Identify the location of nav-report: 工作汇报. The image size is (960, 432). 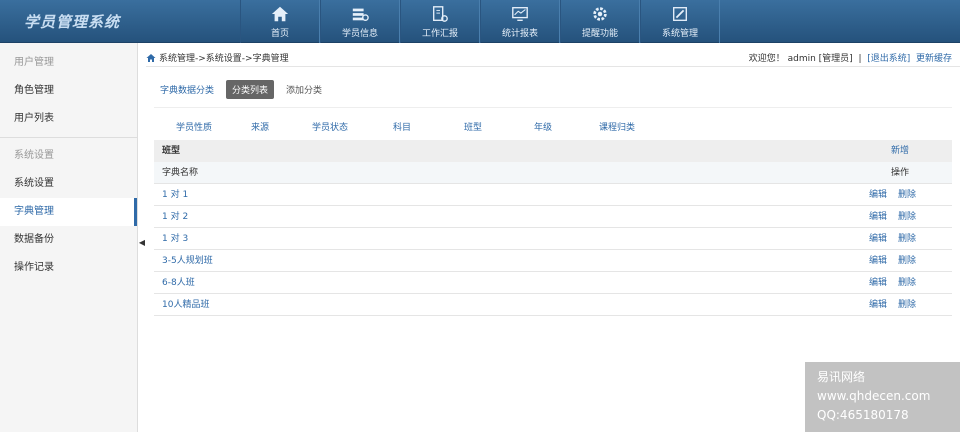
(440, 21).